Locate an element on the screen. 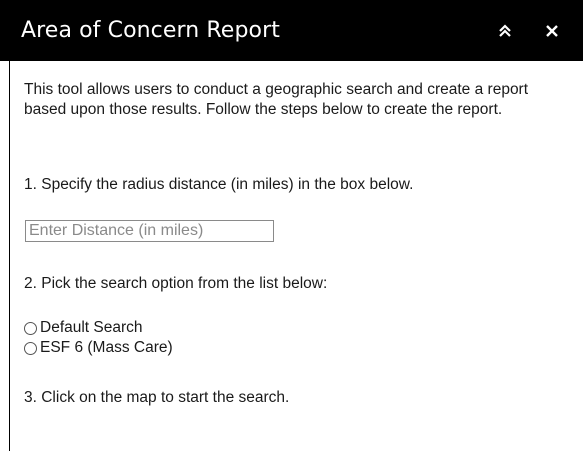  radio-default-search: Default Search is located at coordinates (83, 328).